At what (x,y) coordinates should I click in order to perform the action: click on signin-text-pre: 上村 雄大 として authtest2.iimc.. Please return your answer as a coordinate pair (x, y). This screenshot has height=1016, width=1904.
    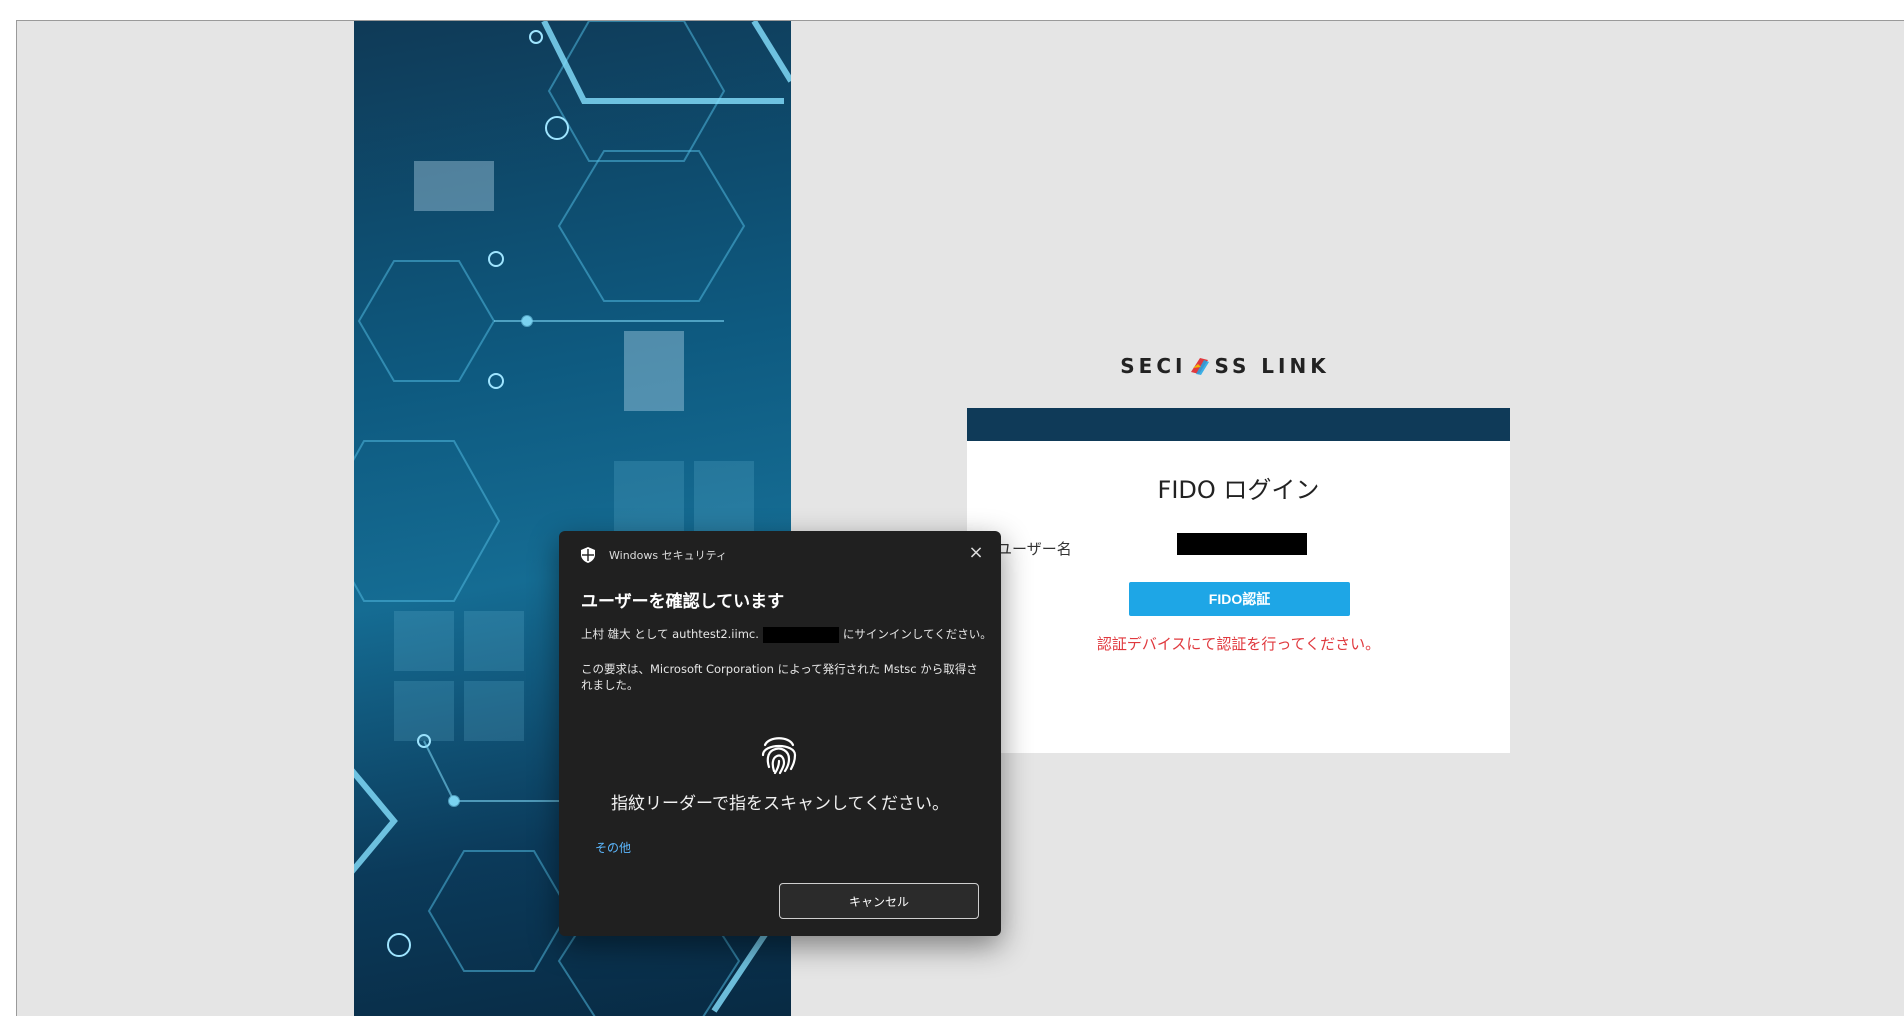
    Looking at the image, I should click on (670, 634).